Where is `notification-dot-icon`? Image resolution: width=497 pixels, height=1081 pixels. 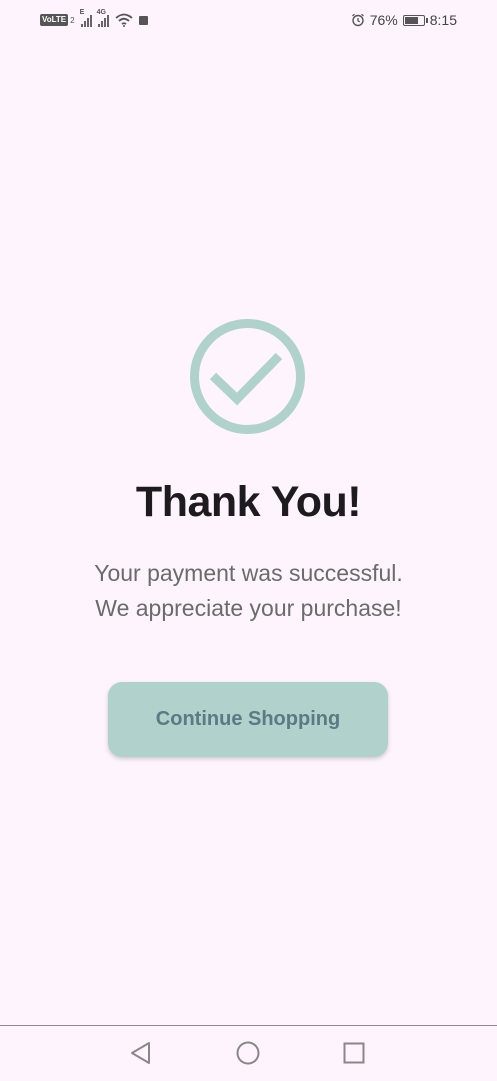
notification-dot-icon is located at coordinates (143, 20).